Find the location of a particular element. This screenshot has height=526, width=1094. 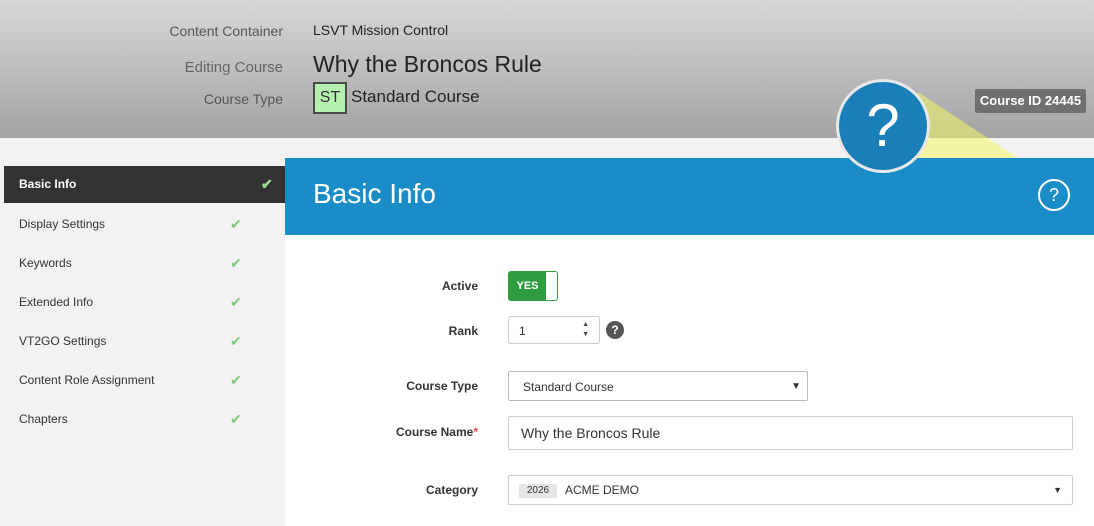

rank-help-icon: ? is located at coordinates (615, 330).